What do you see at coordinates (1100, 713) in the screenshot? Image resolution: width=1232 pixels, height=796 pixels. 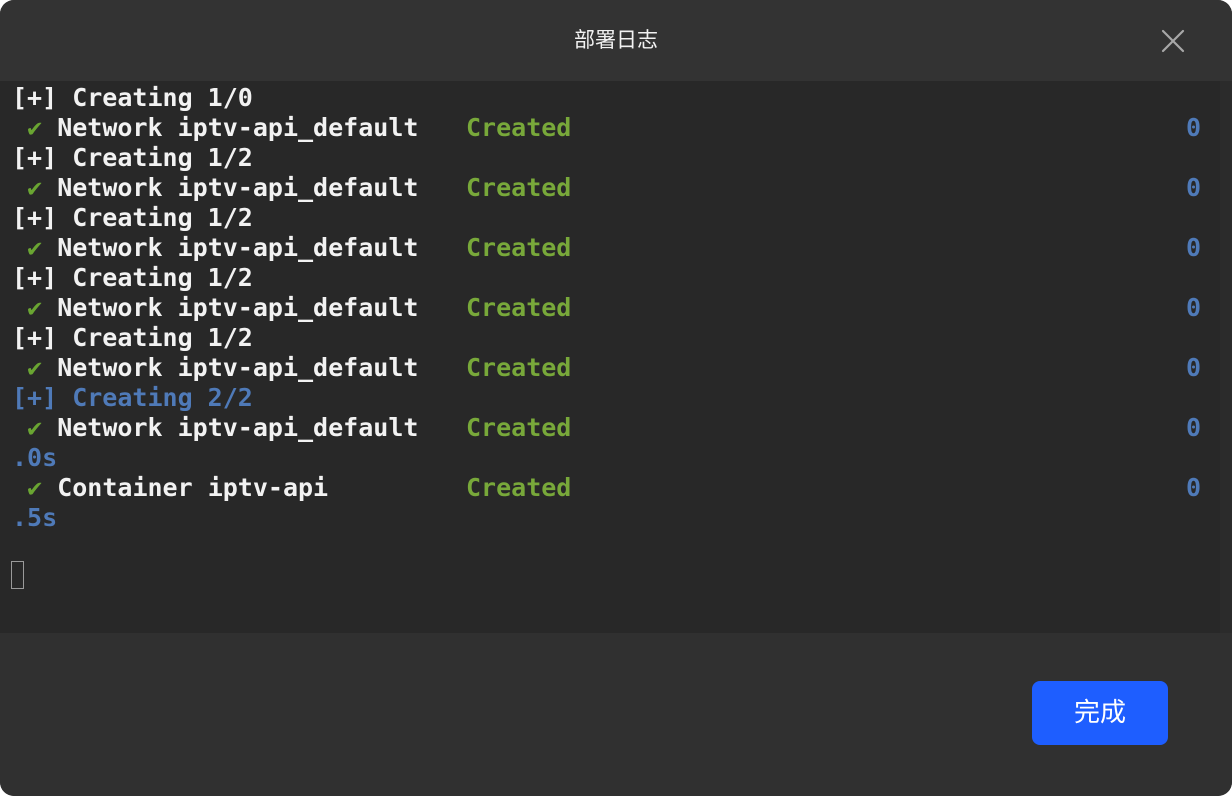 I see `done-button: 完成` at bounding box center [1100, 713].